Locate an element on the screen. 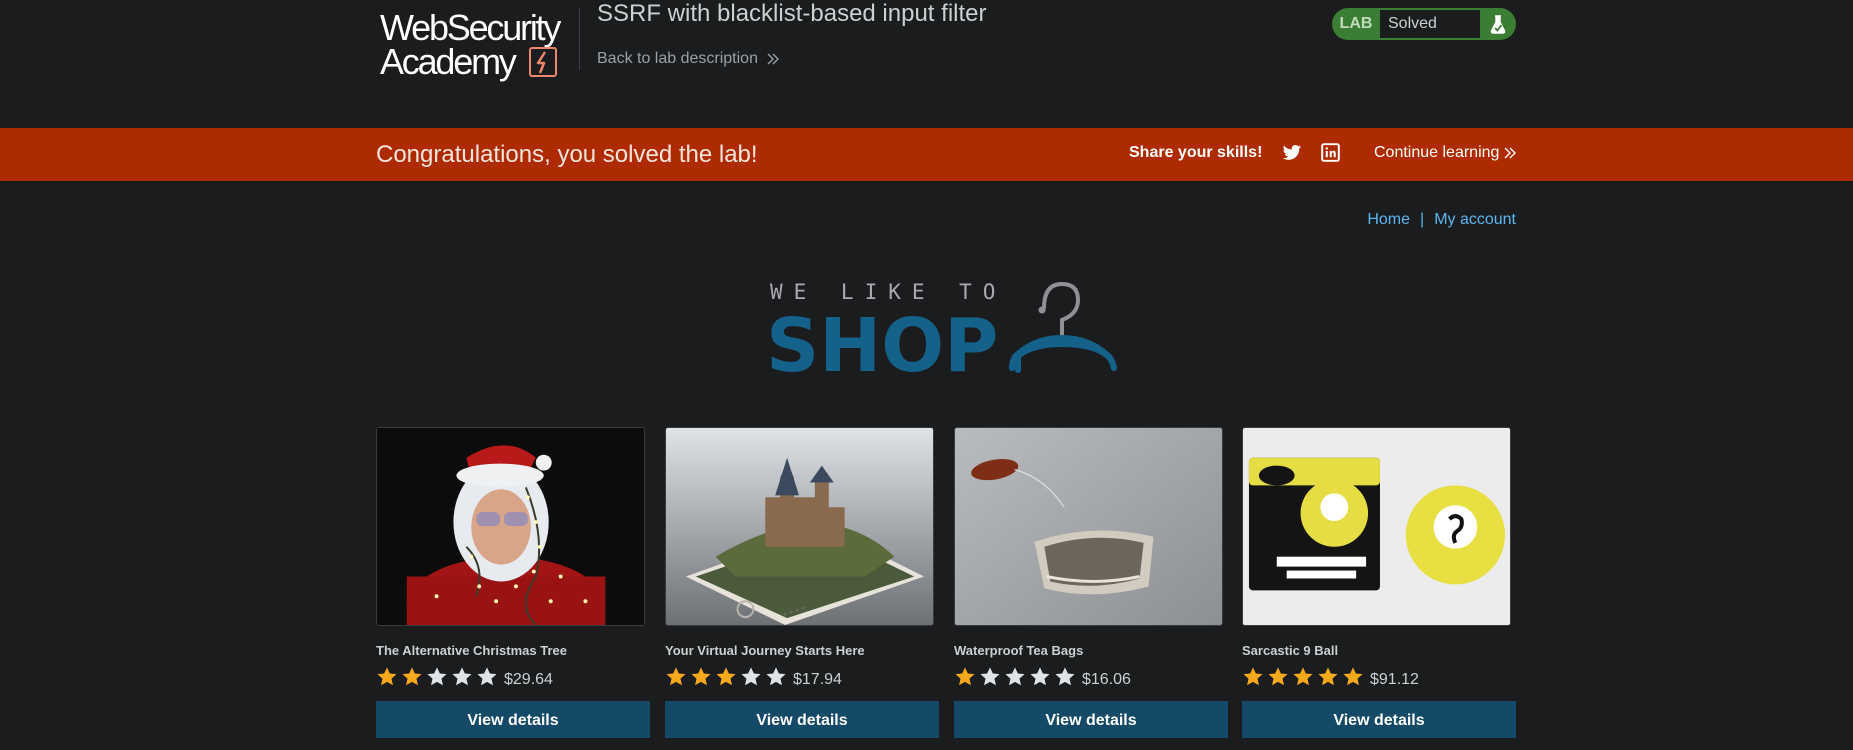  nav-my-account-link: My account is located at coordinates (1475, 220).